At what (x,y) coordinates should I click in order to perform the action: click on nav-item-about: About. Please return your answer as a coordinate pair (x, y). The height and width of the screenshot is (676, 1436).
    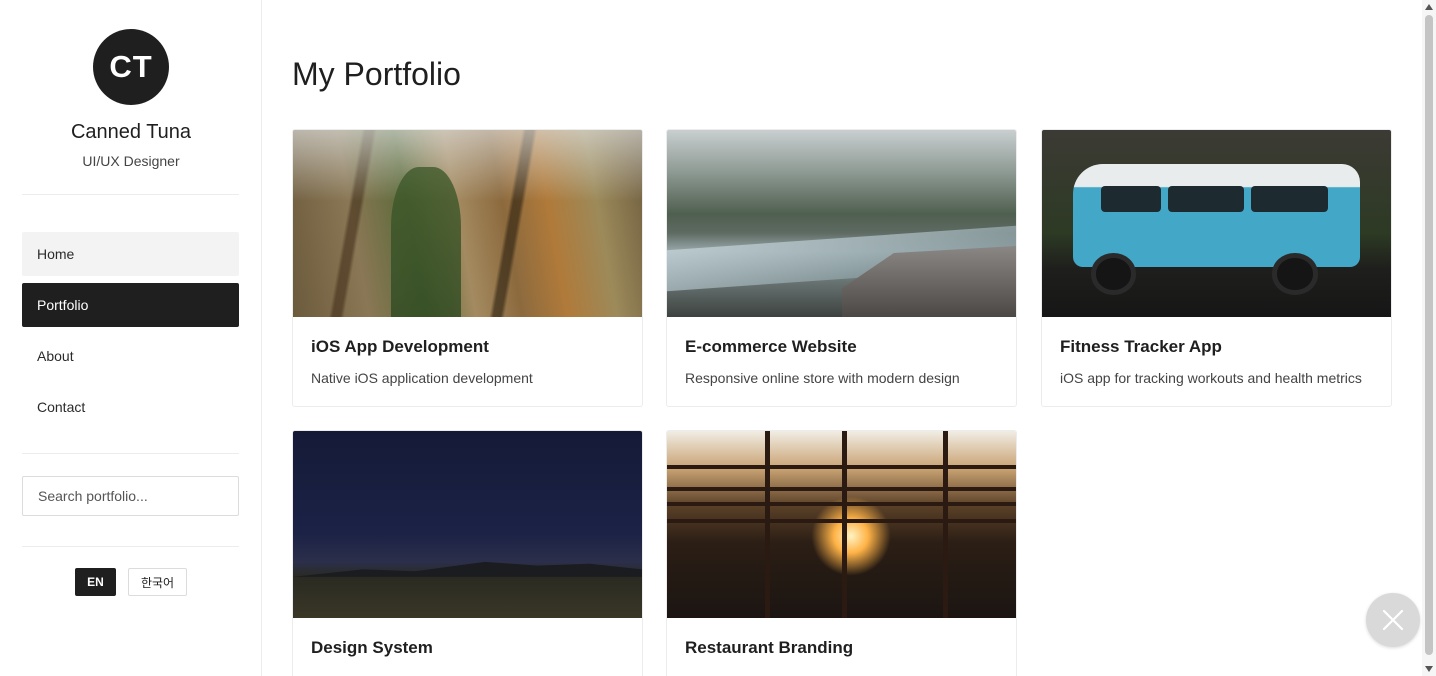
    Looking at the image, I should click on (130, 356).